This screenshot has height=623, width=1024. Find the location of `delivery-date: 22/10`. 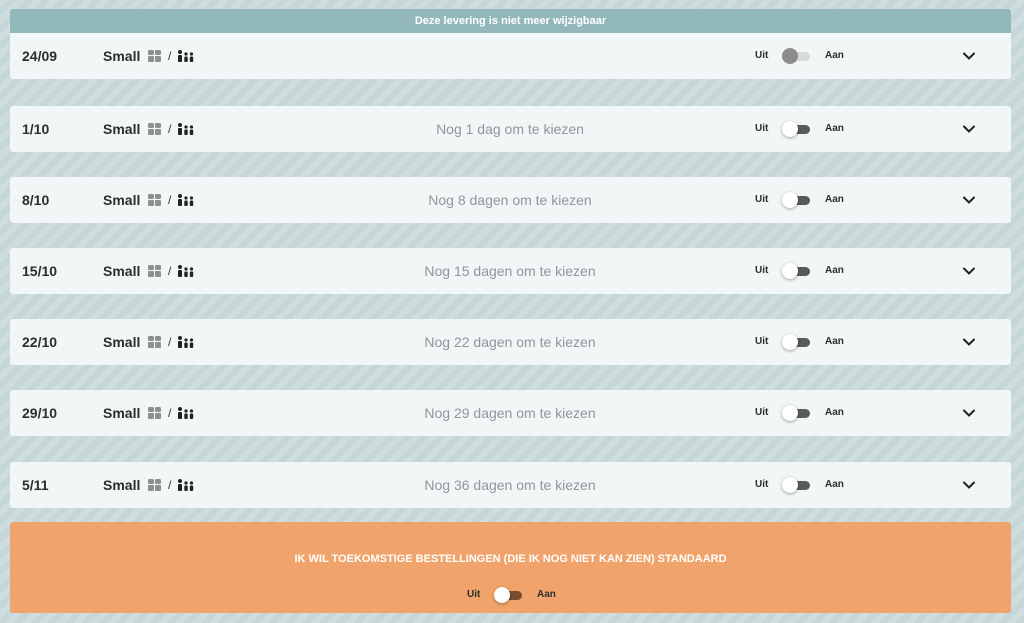

delivery-date: 22/10 is located at coordinates (40, 342).